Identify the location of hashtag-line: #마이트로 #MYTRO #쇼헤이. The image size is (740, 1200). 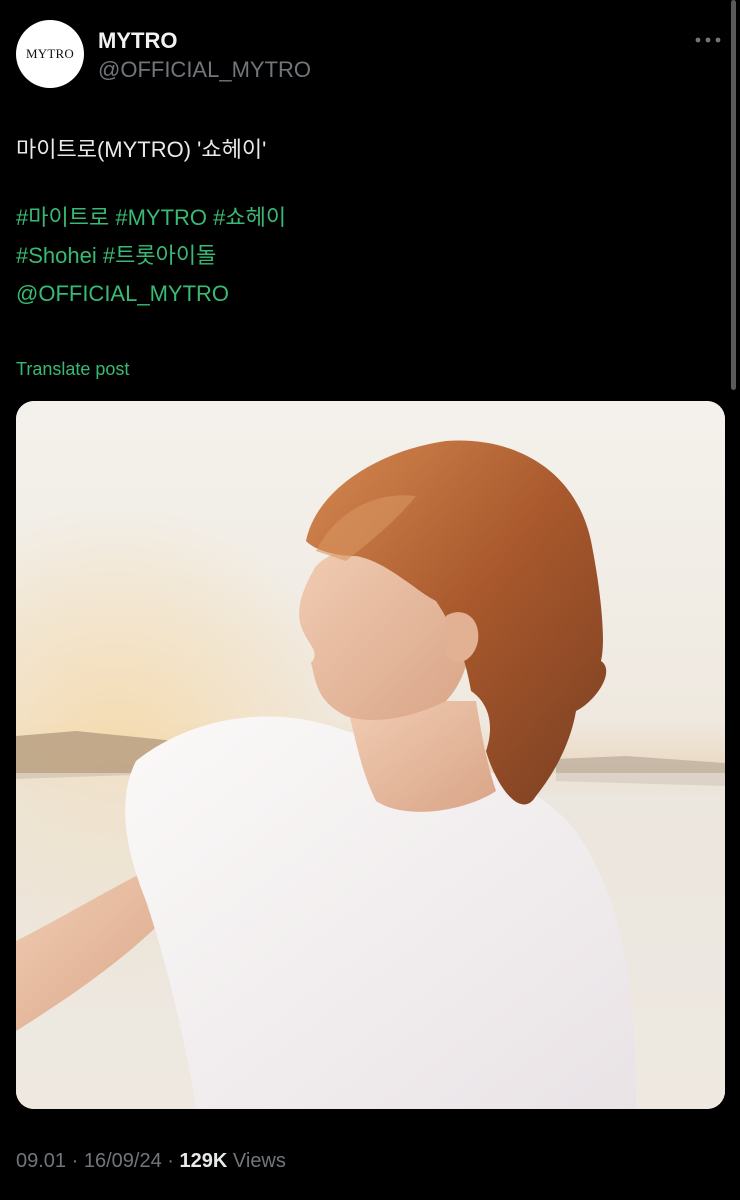
(151, 218).